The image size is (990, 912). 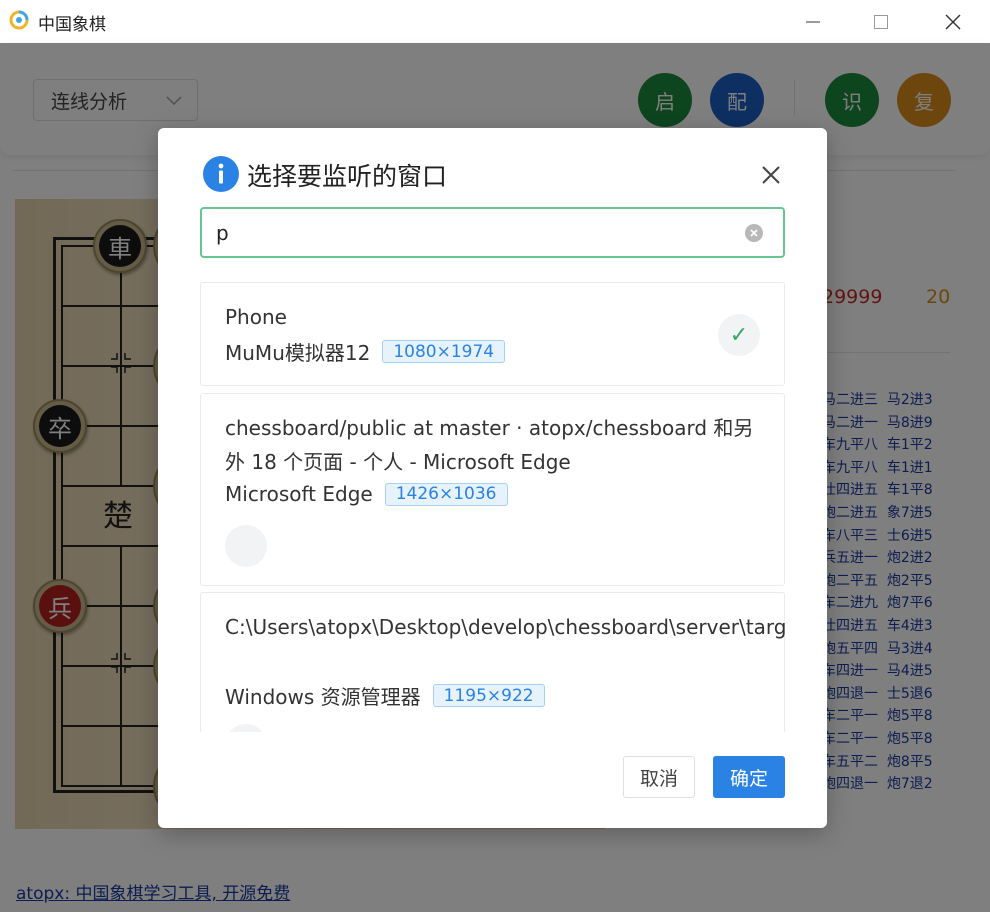 I want to click on window-size-badge: 1080×1974, so click(x=444, y=351).